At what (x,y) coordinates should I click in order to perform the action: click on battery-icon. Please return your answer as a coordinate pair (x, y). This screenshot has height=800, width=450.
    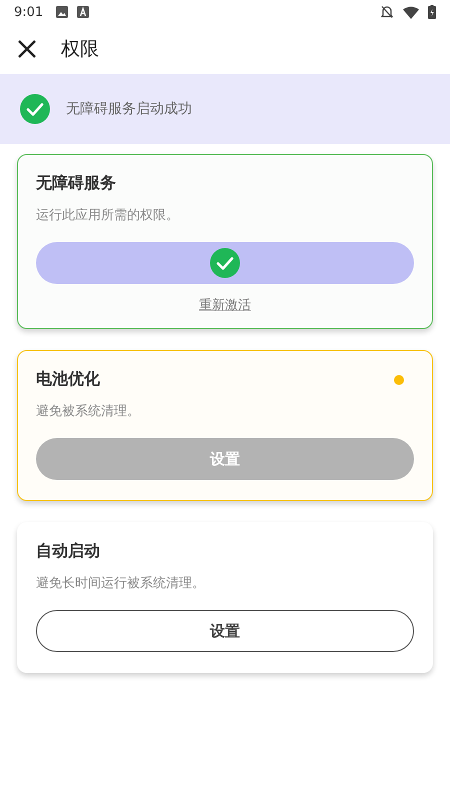
    Looking at the image, I should click on (432, 12).